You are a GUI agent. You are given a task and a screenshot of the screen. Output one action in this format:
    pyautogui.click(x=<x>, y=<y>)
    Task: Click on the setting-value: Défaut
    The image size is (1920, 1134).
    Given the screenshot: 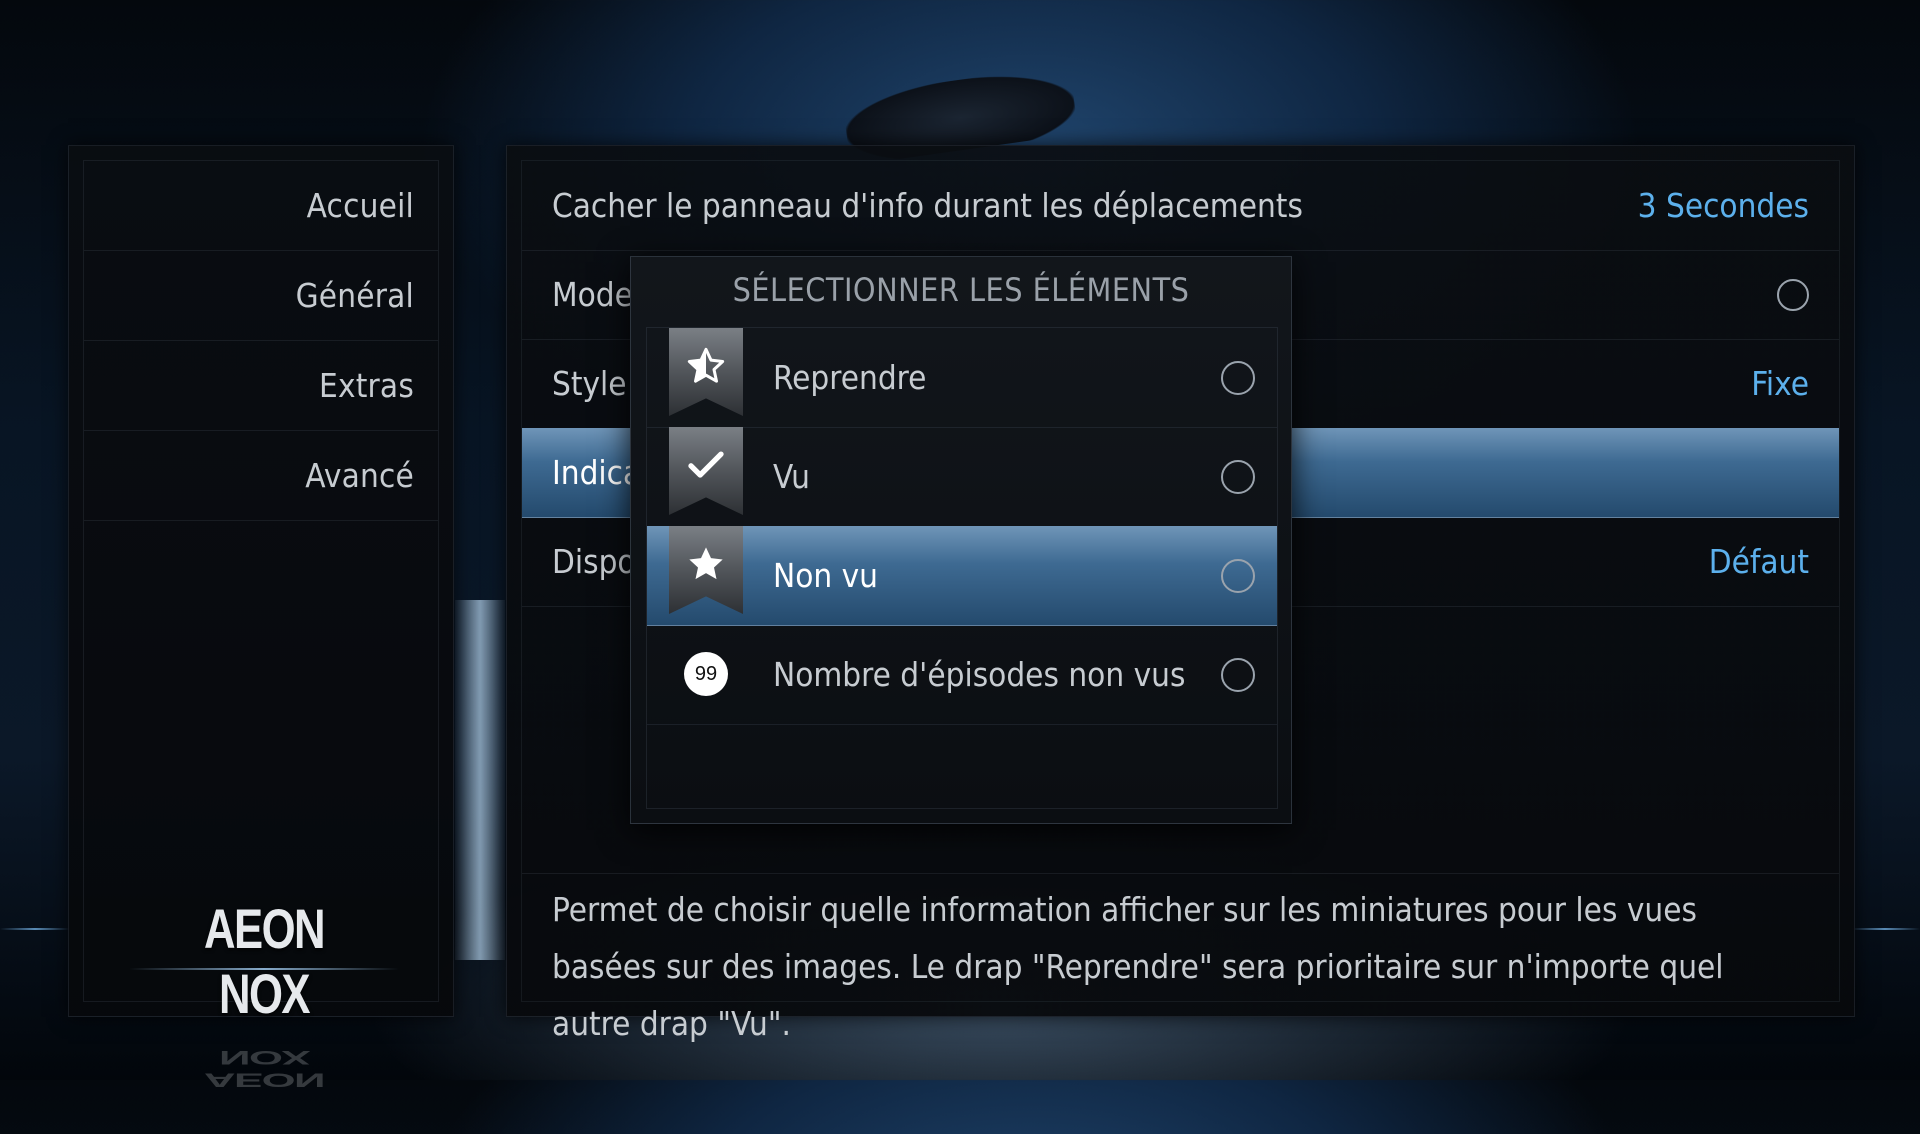 What is the action you would take?
    pyautogui.click(x=1758, y=561)
    